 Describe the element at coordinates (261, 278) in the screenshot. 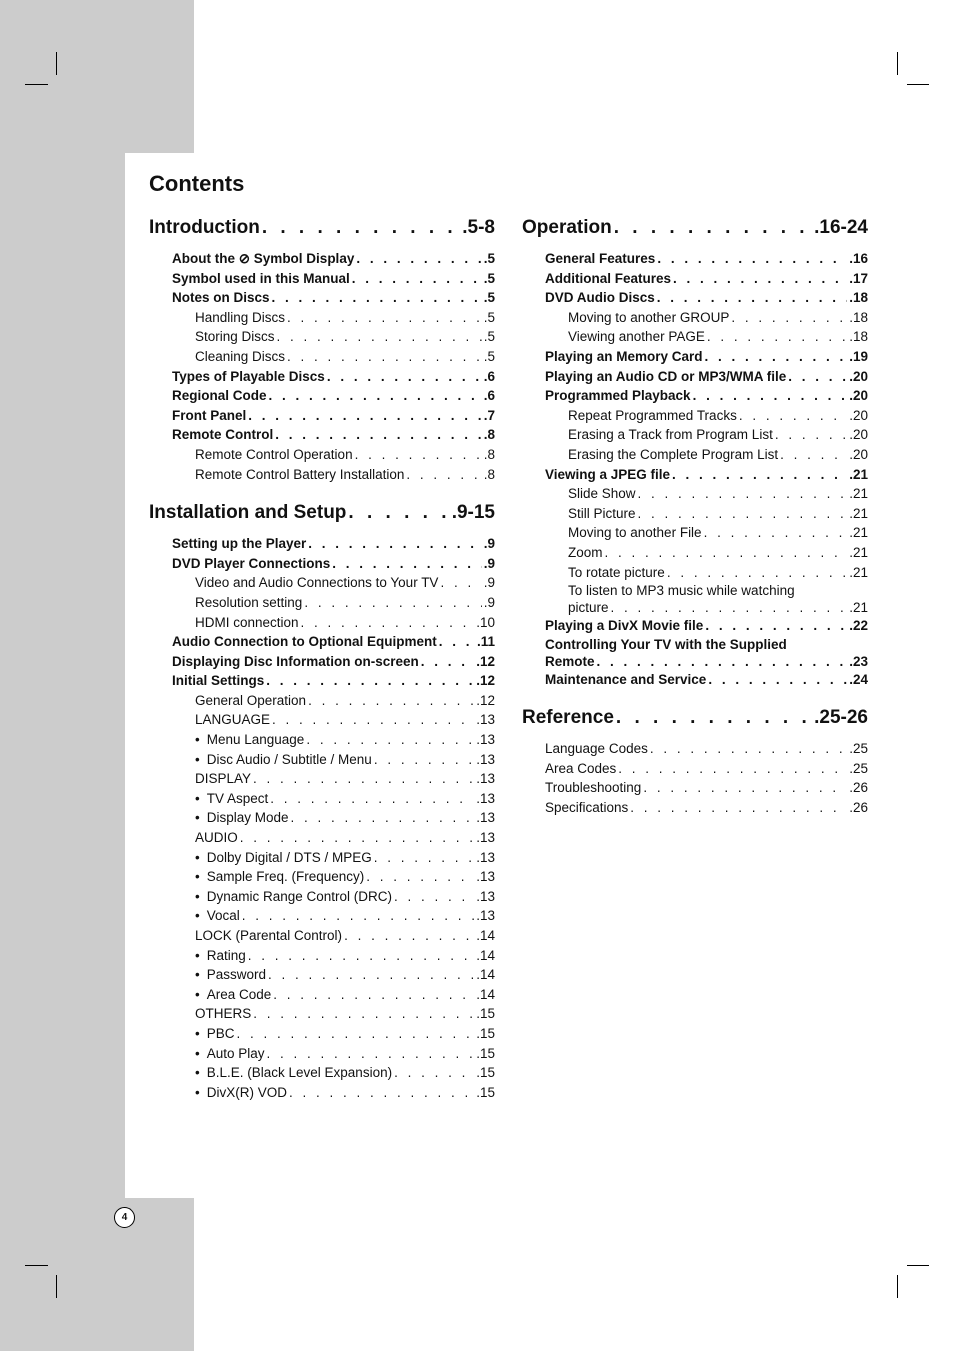

I see `entry-label: Symbol used in this Manual` at that location.